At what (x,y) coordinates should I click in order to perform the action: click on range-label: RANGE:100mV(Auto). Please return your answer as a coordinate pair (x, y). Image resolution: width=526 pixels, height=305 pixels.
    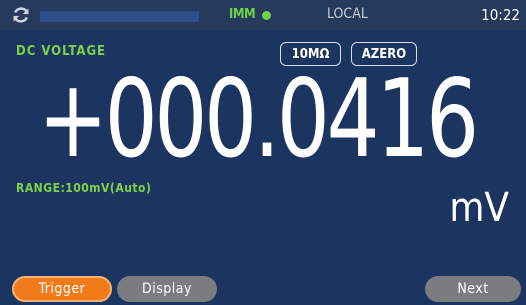
    Looking at the image, I should click on (84, 188).